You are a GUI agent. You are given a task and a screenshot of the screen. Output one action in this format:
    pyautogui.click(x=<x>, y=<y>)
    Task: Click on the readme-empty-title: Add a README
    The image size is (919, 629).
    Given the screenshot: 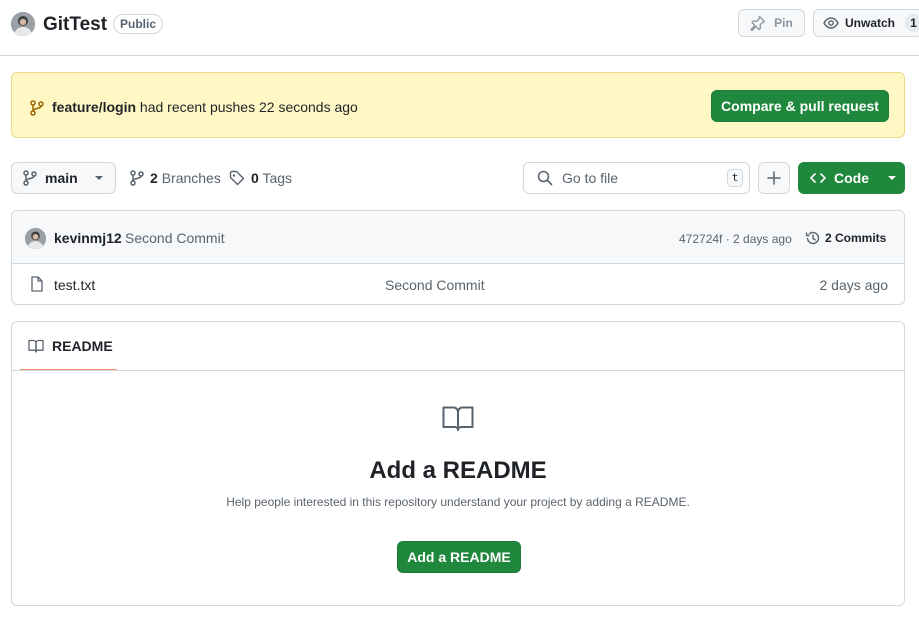 What is the action you would take?
    pyautogui.click(x=458, y=470)
    